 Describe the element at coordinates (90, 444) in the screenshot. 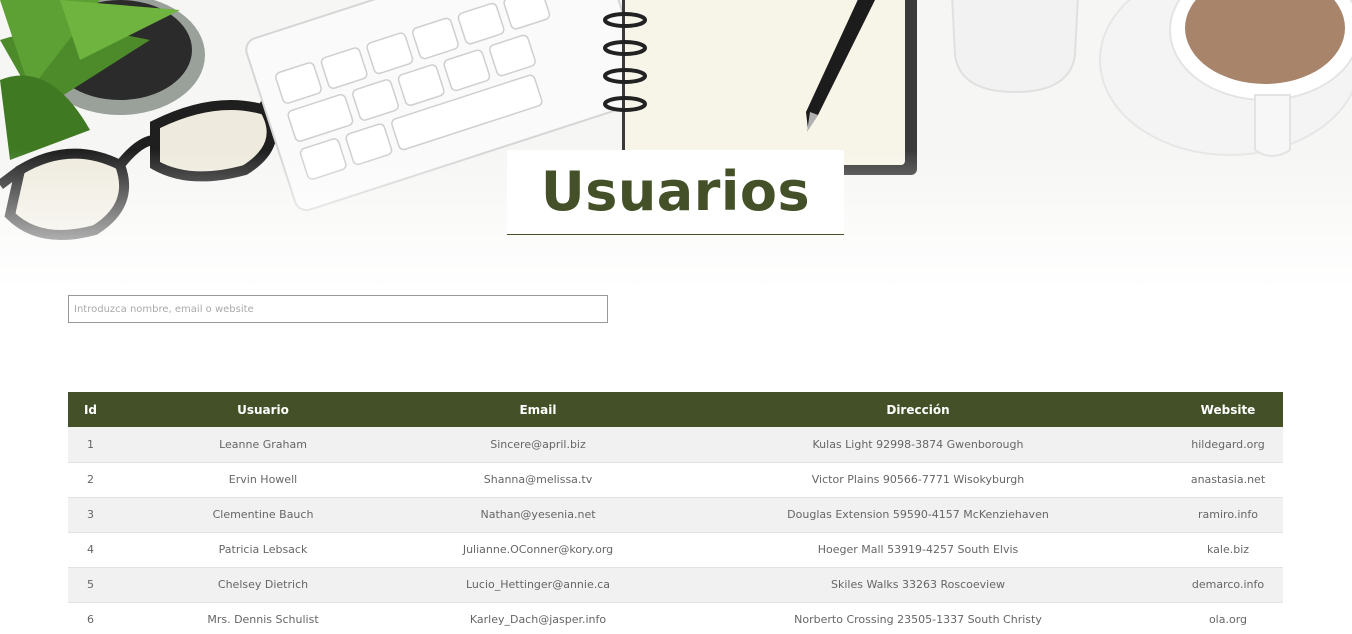

I see `cell-id: 1` at that location.